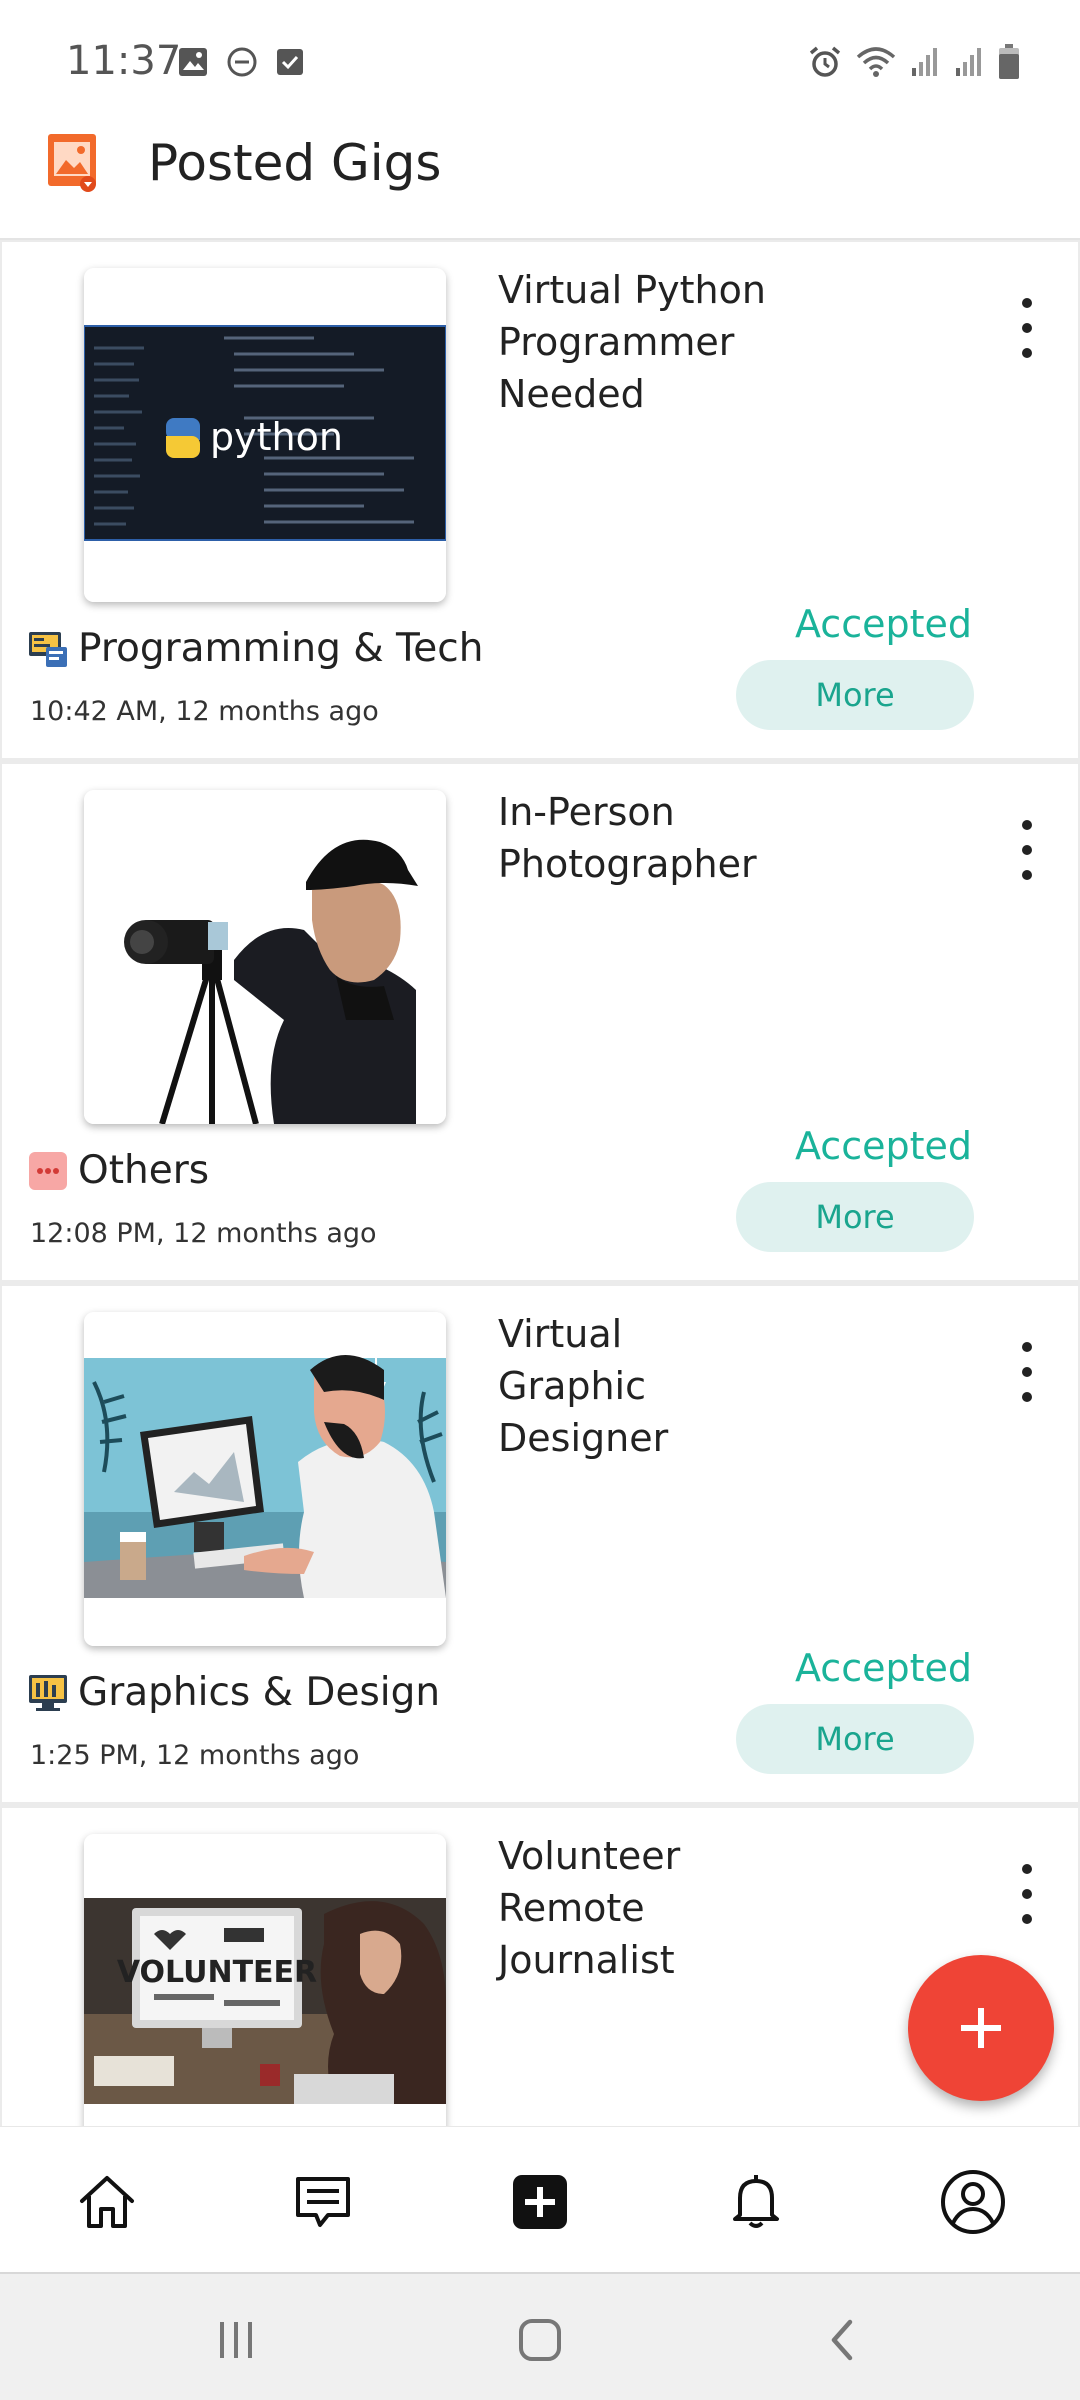 The width and height of the screenshot is (1080, 2400). Describe the element at coordinates (281, 648) in the screenshot. I see `category-label: Programming & Tech` at that location.